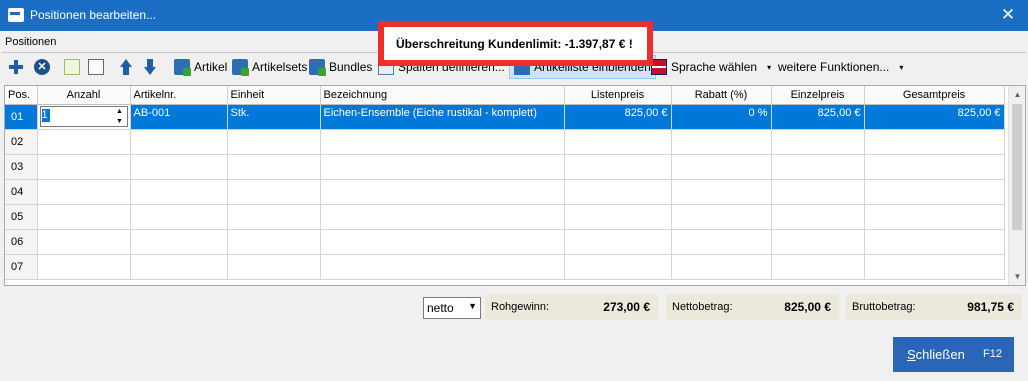 This screenshot has height=381, width=1028. Describe the element at coordinates (934, 95) in the screenshot. I see `col-header: Gesamtpreis` at that location.